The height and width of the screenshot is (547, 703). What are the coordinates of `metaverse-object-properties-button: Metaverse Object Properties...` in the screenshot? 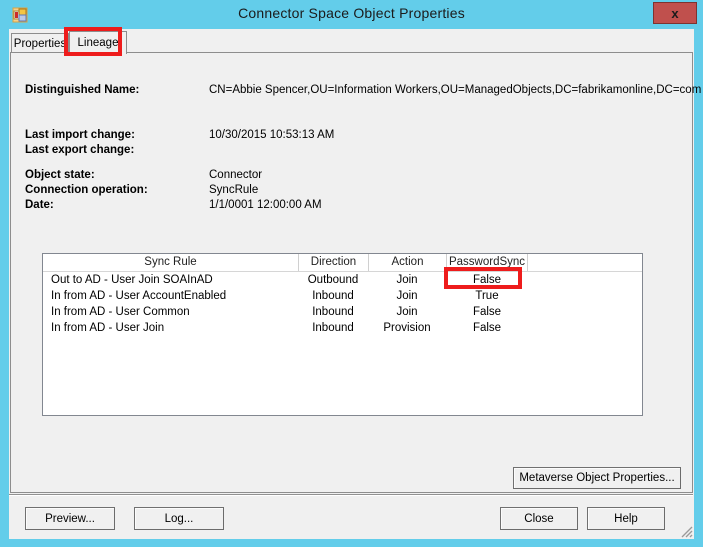 It's located at (597, 478).